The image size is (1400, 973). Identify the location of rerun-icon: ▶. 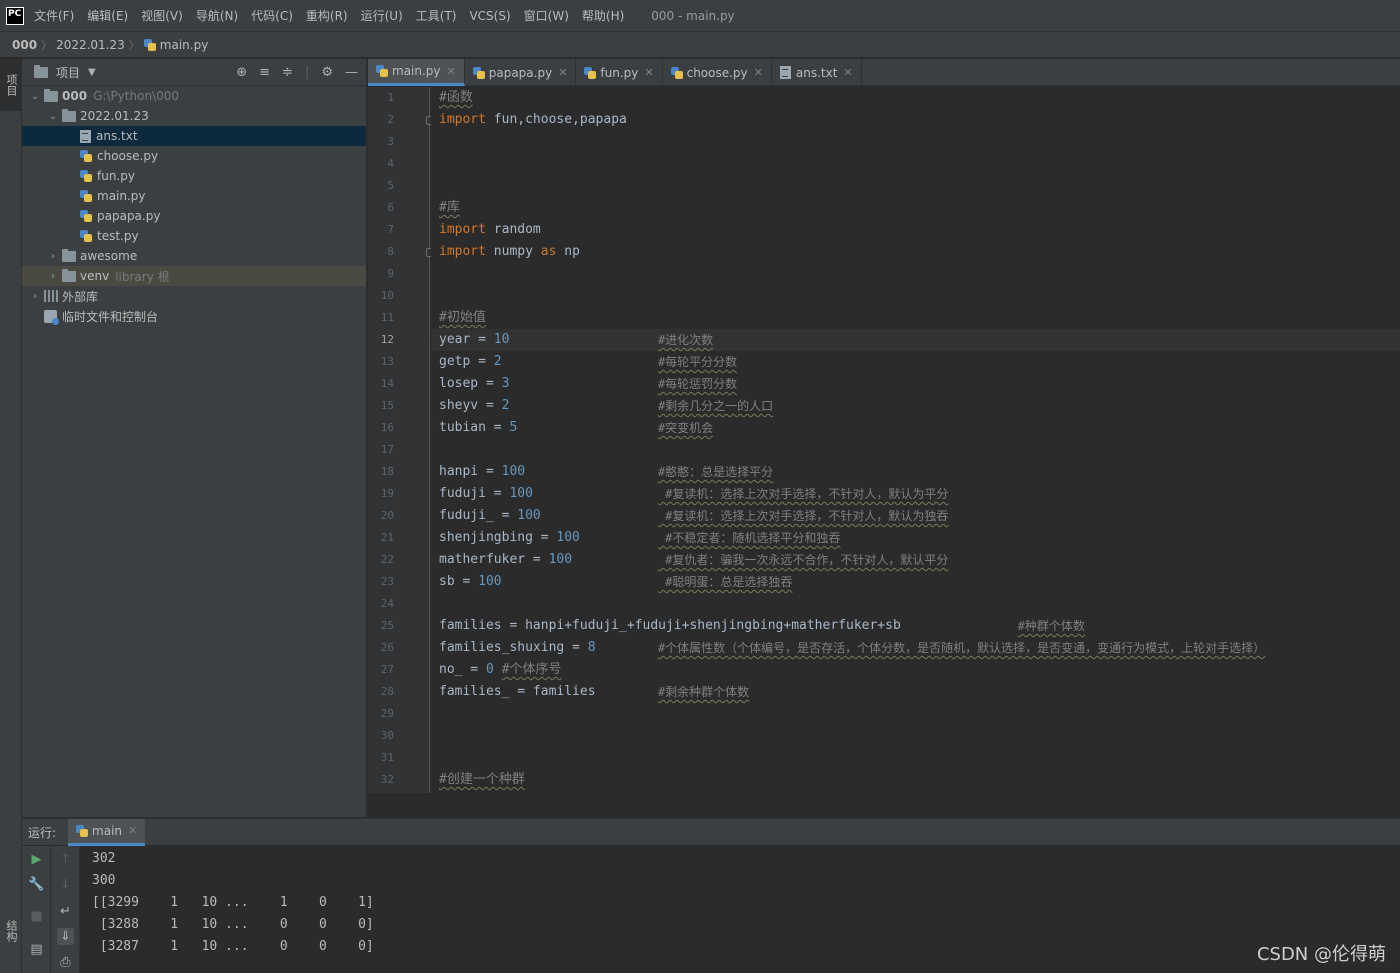
(36, 859).